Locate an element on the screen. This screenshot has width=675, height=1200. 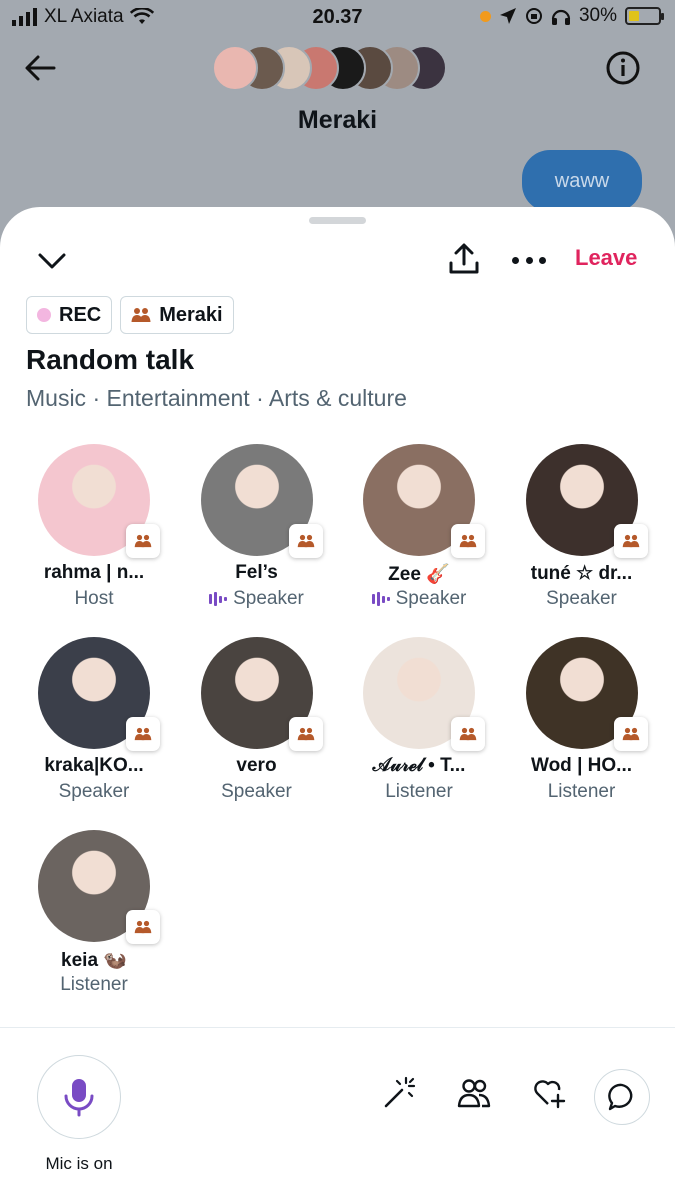
sparkle-wand-button is located at coordinates (399, 1093).